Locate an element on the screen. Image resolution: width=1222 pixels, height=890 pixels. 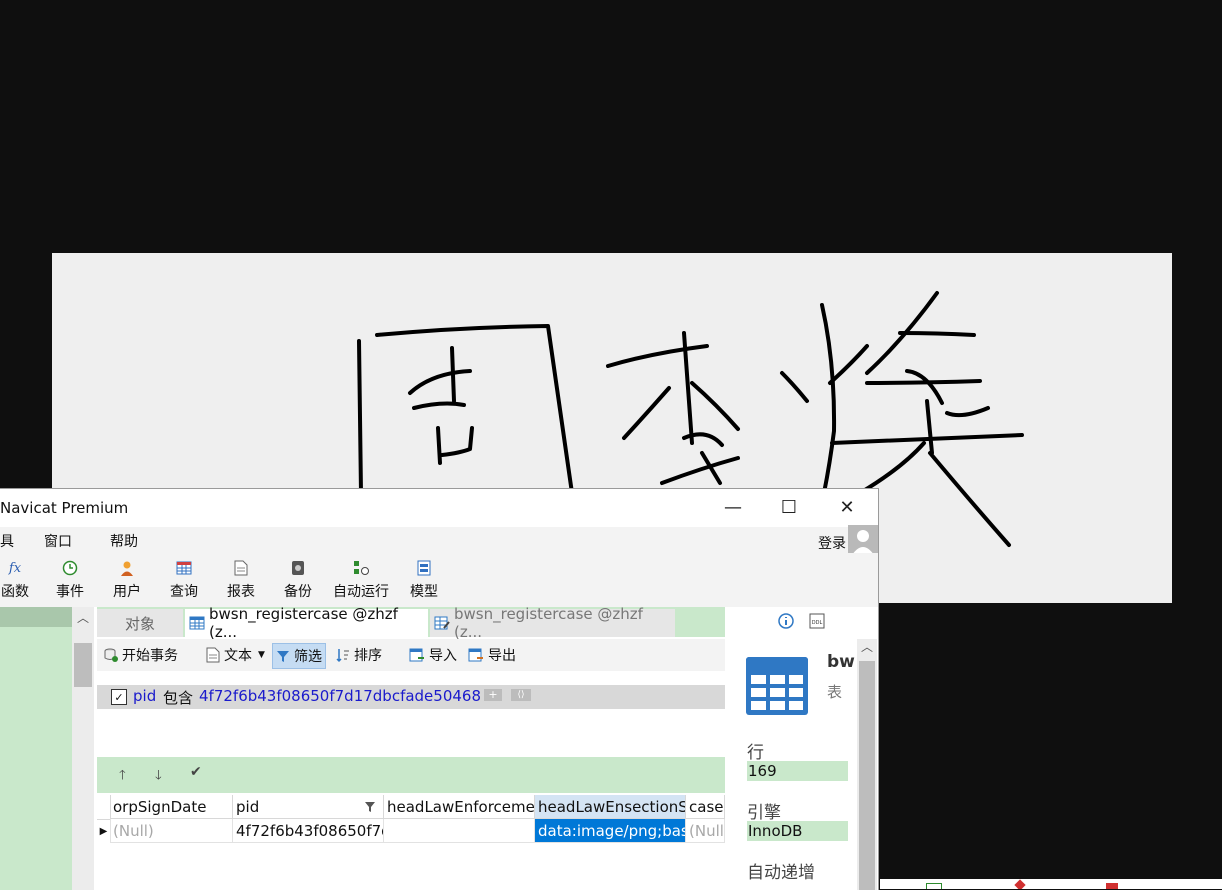
design-table-icon is located at coordinates (442, 623).